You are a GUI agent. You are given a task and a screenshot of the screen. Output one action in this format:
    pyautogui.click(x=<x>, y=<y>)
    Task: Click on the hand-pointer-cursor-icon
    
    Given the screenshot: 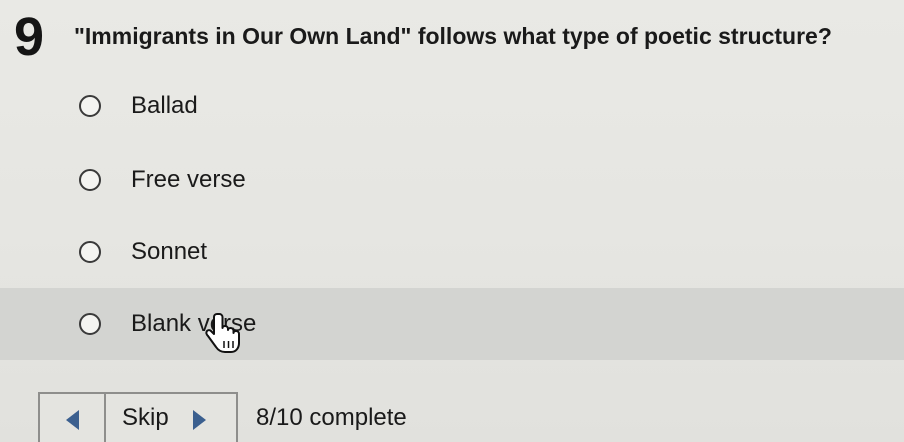 What is the action you would take?
    pyautogui.click(x=222, y=333)
    